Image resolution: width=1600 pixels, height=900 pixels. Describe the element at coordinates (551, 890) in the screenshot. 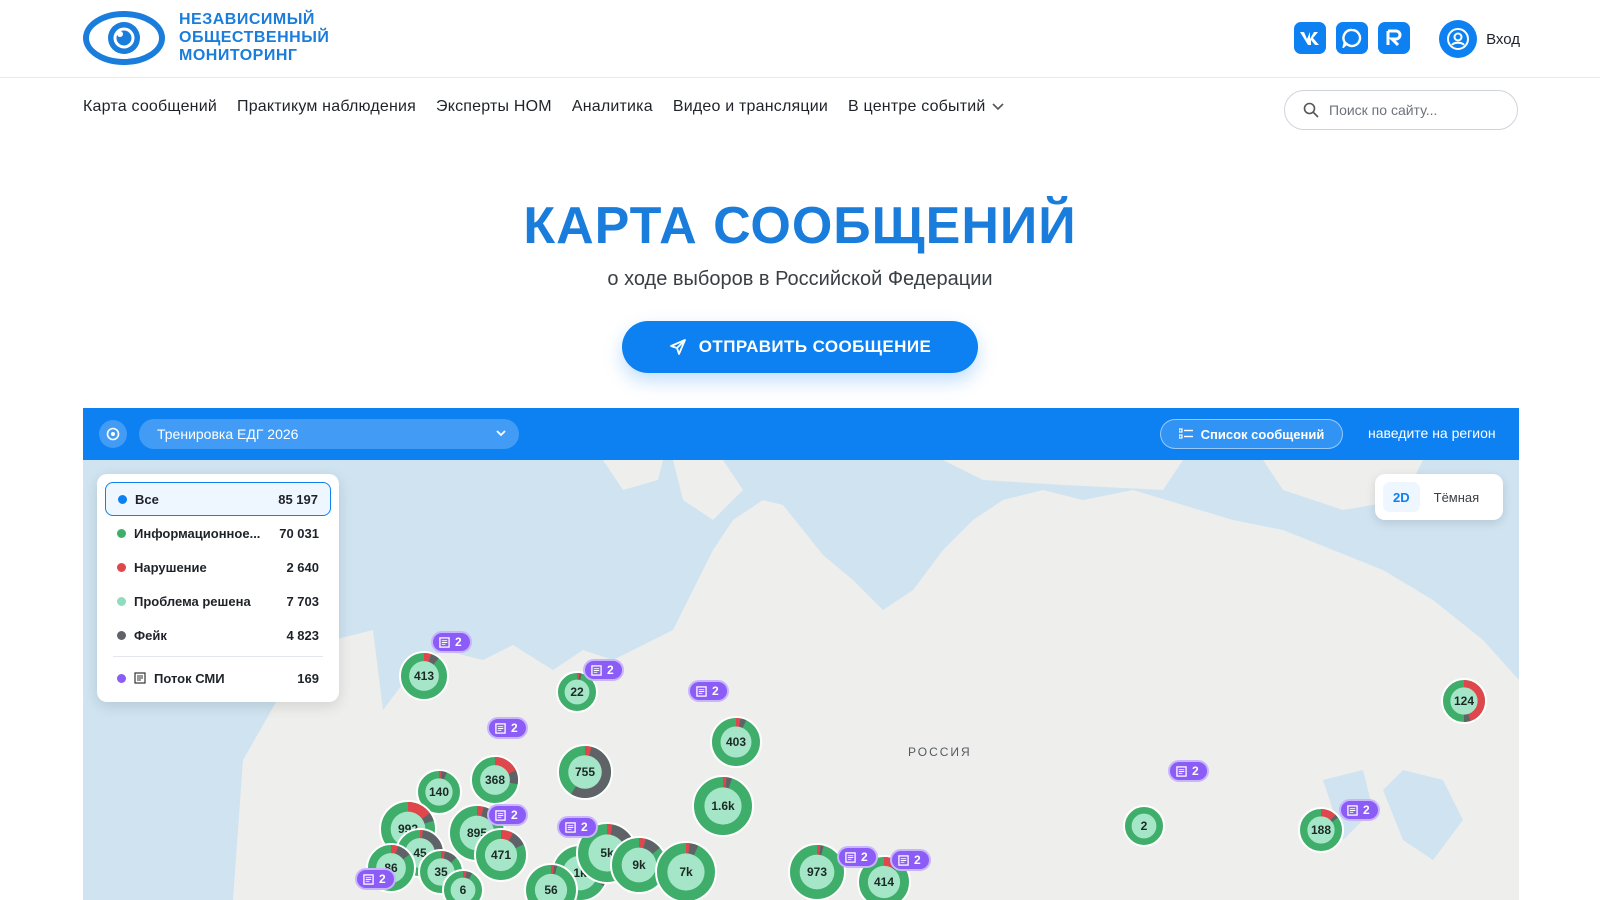

I see `cluster-count: 56` at that location.